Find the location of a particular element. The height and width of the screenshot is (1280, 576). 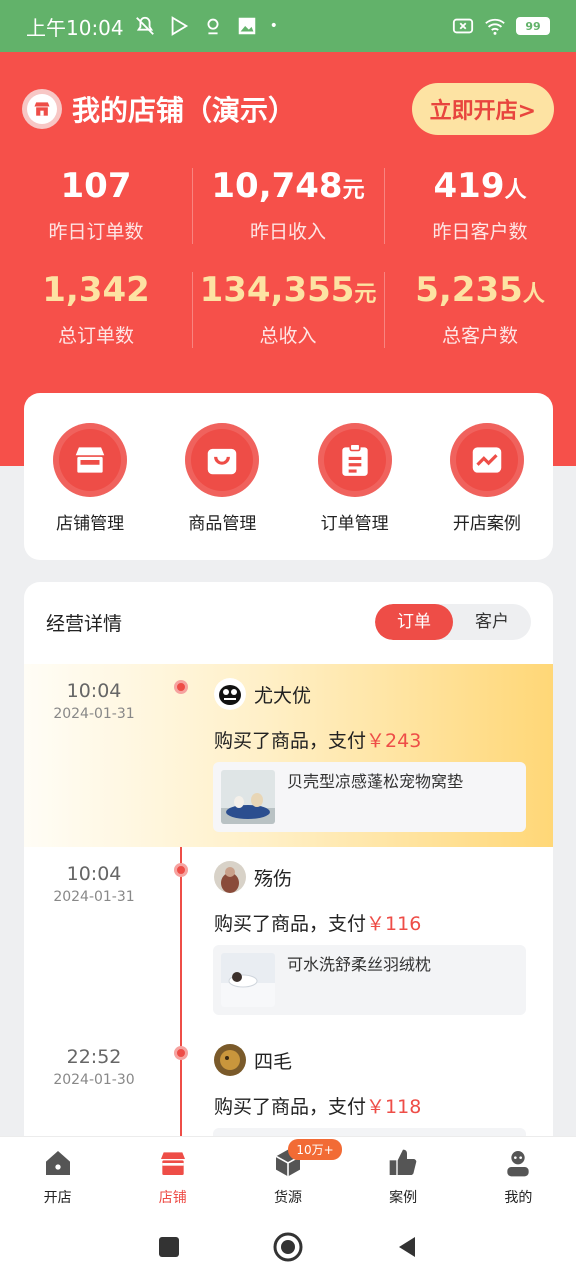

quick-item-product-manage: 商品管理 is located at coordinates (222, 491).